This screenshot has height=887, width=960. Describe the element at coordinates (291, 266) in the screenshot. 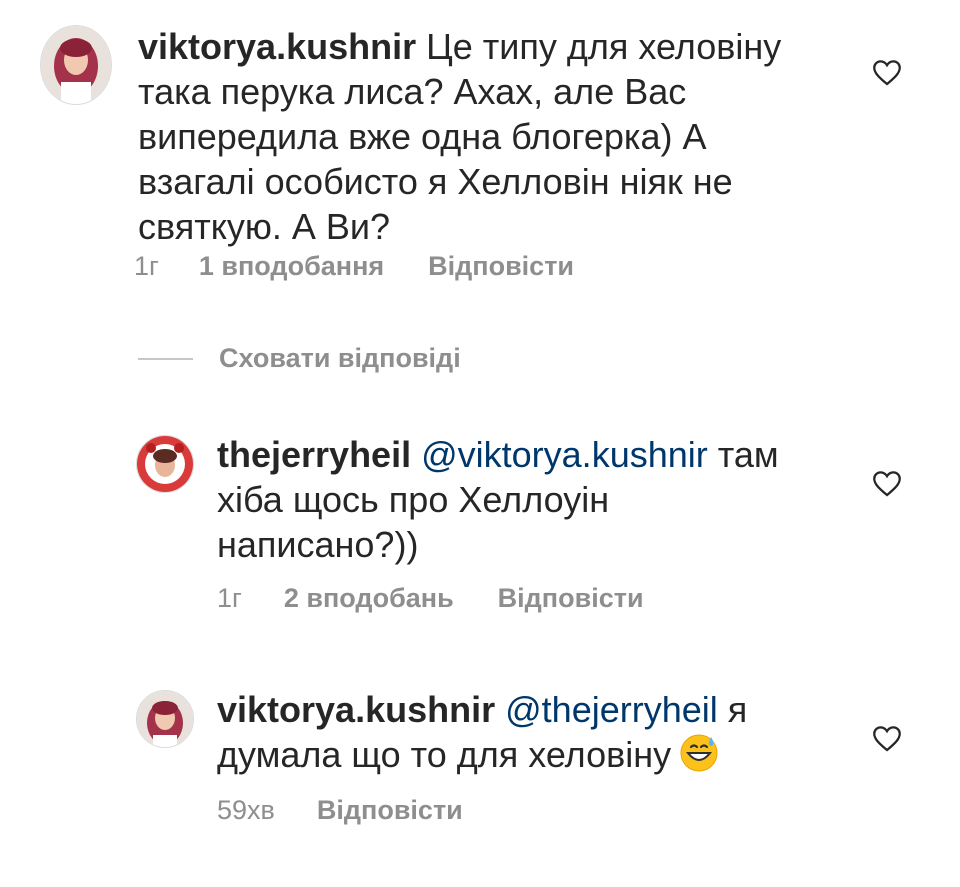

I see `comment-likes: 1 вподобання` at that location.